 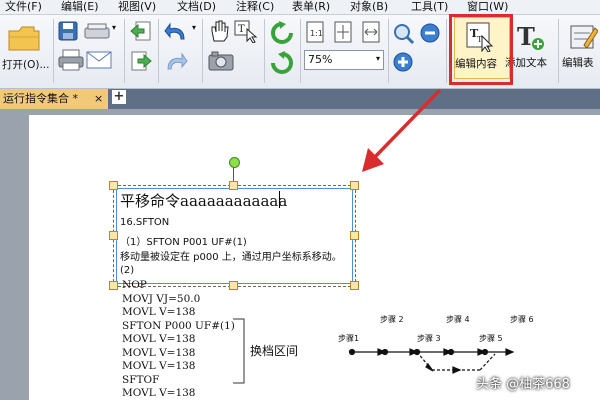 I want to click on add-text-icon: T, so click(x=530, y=37).